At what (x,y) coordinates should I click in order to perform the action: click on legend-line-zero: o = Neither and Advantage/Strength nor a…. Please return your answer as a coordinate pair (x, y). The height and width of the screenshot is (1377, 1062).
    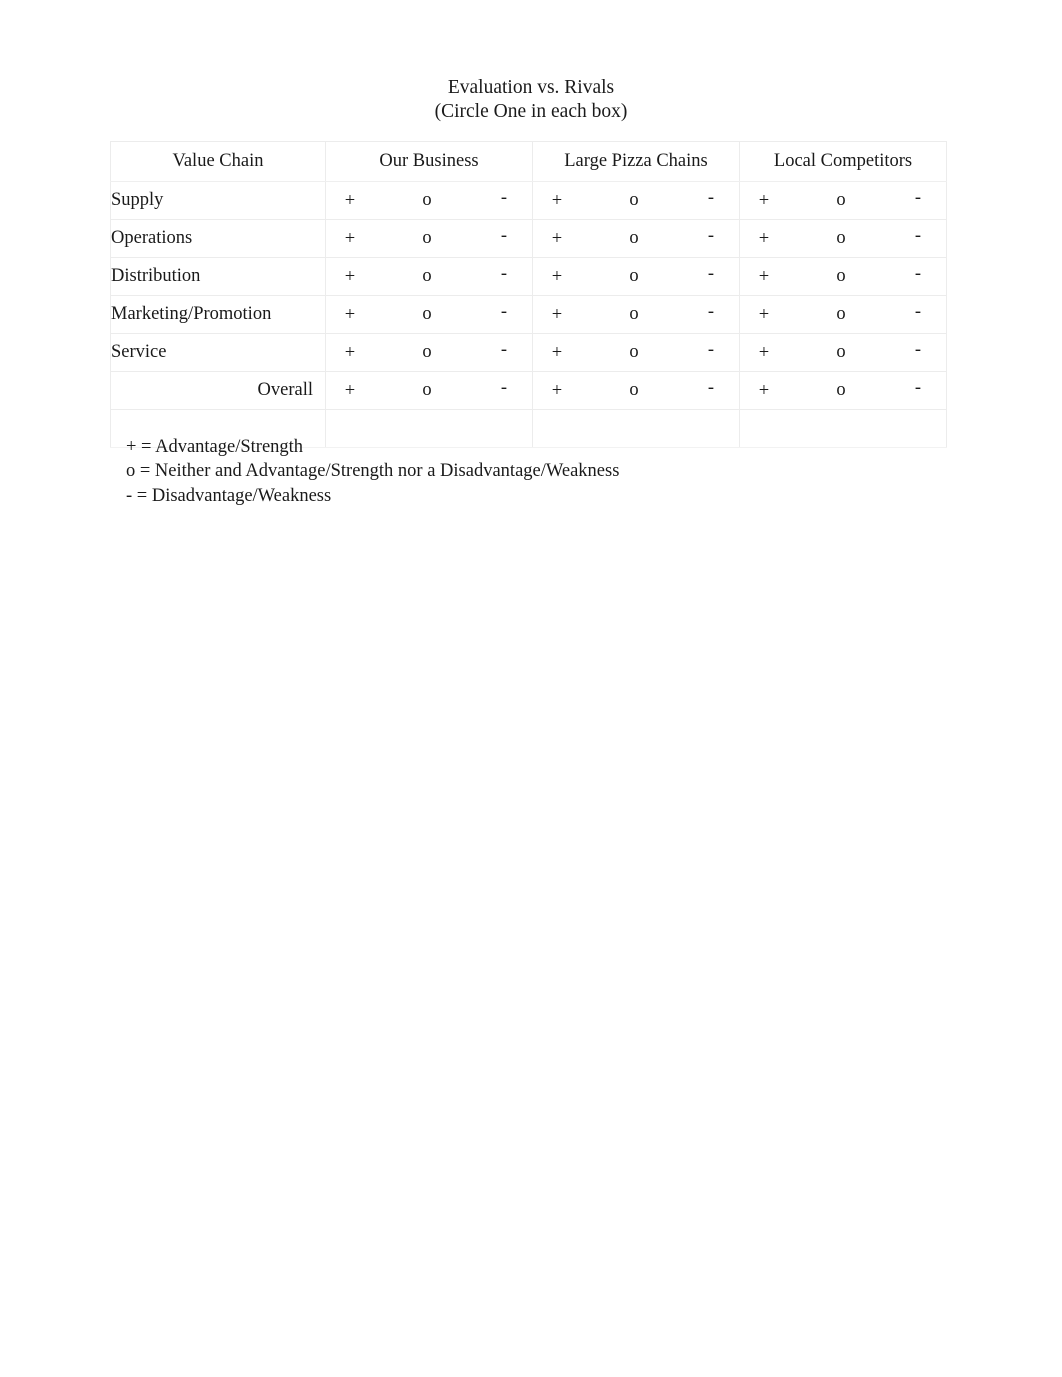
    Looking at the image, I should click on (373, 471).